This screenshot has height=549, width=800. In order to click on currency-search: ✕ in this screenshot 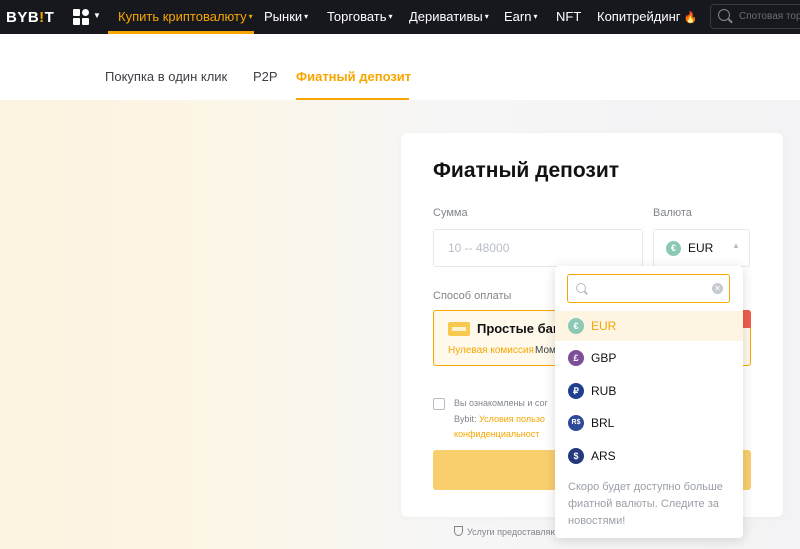, I will do `click(648, 288)`.